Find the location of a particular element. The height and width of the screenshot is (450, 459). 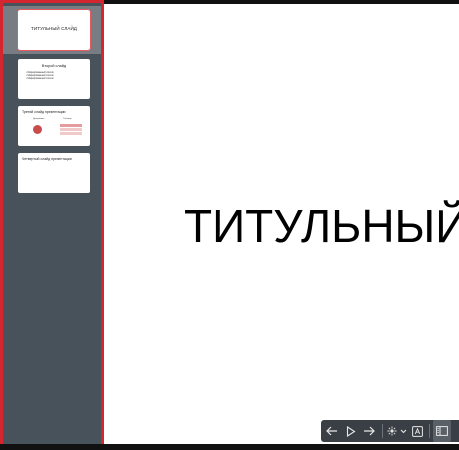

slide-title: ТИТУЛЬНЫЙ СЛАЙД is located at coordinates (321, 226).